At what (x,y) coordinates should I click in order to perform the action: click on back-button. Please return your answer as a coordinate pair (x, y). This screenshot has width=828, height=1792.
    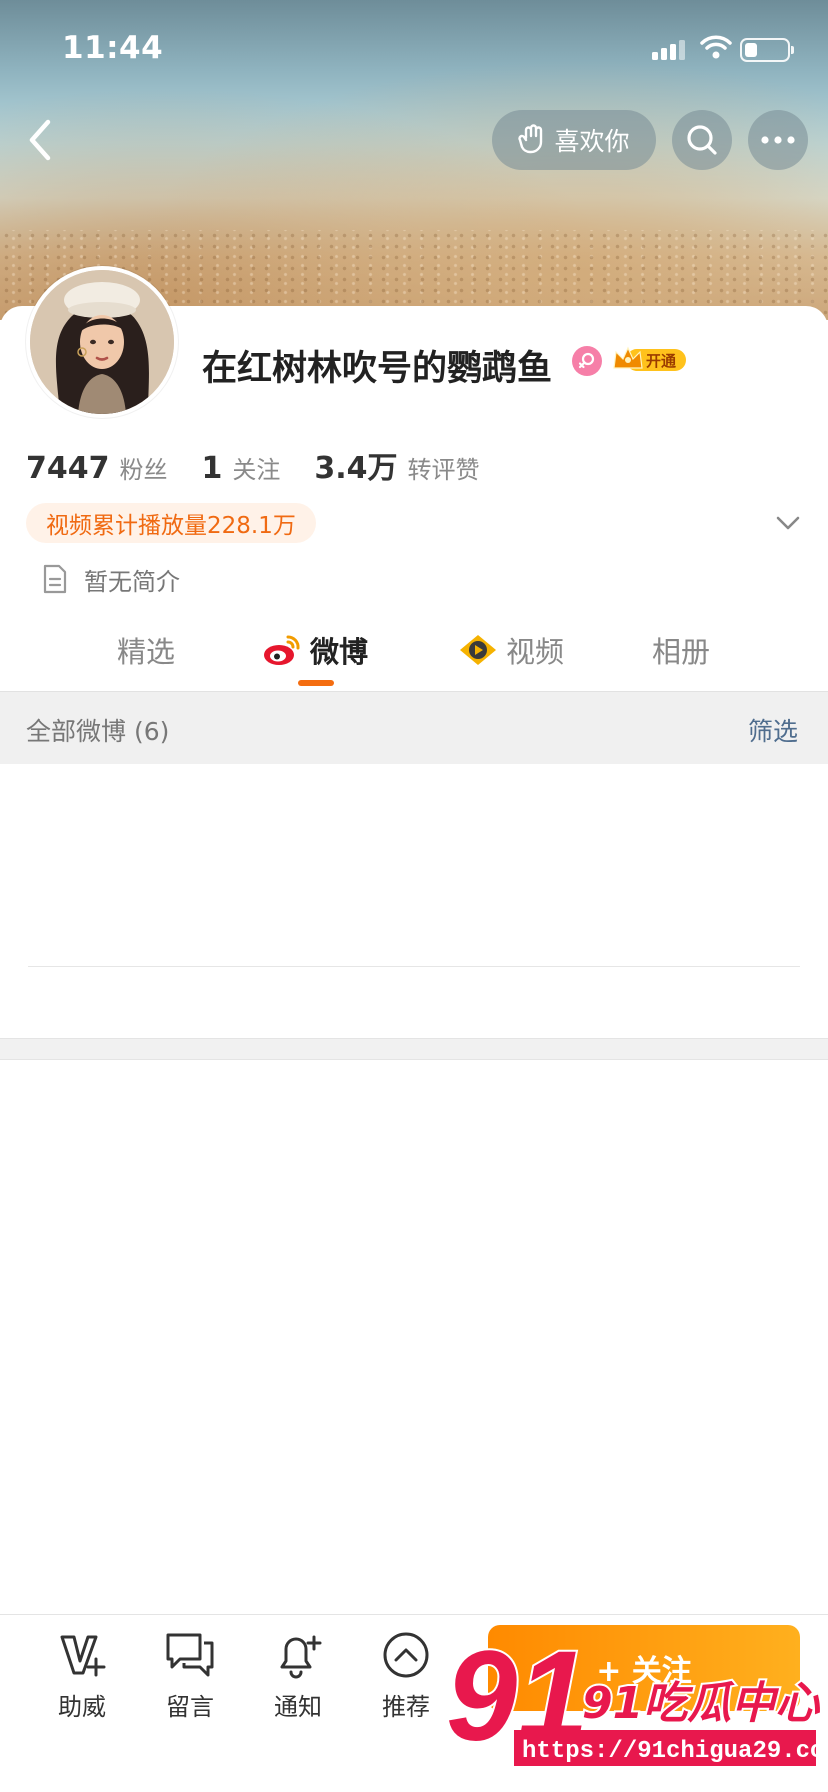
    Looking at the image, I should click on (43, 140).